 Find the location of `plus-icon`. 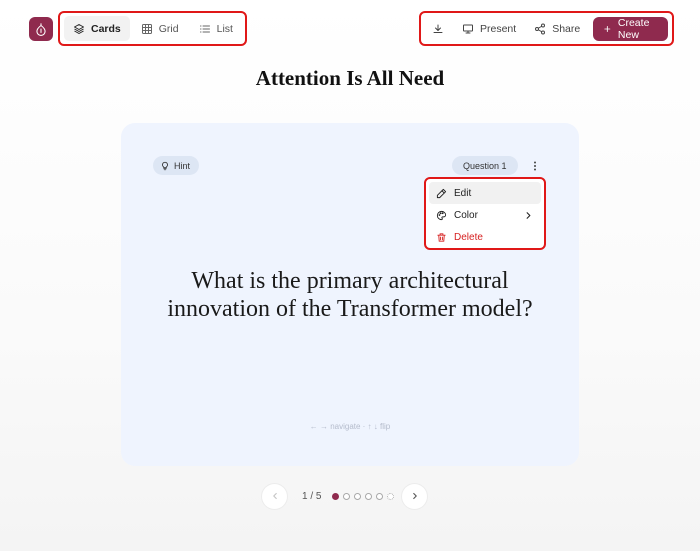

plus-icon is located at coordinates (607, 28).